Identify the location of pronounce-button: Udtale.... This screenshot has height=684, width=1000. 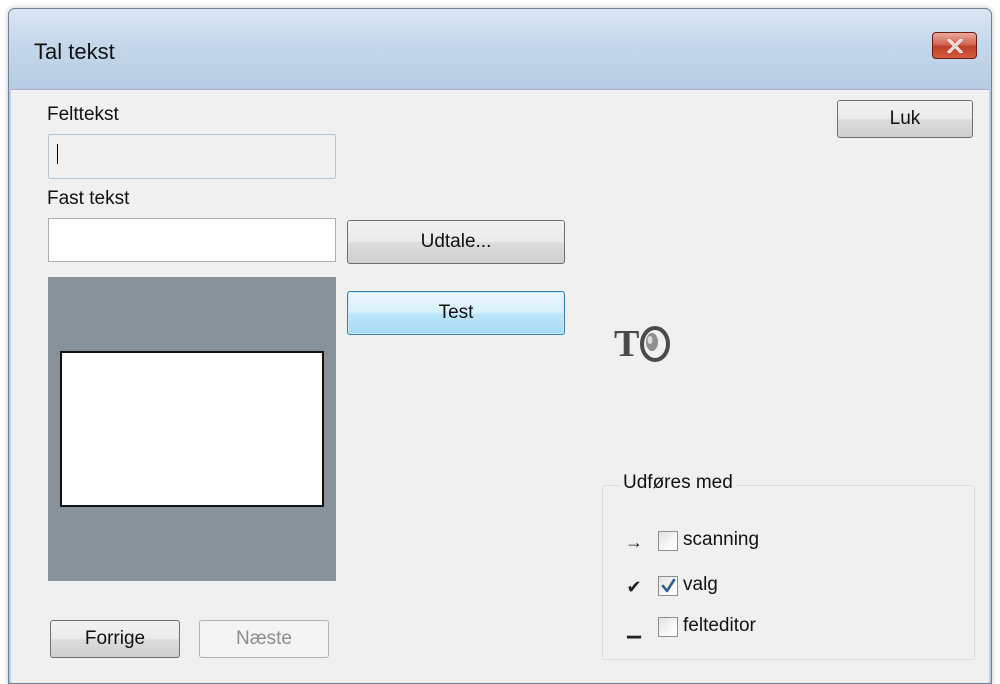
(456, 242).